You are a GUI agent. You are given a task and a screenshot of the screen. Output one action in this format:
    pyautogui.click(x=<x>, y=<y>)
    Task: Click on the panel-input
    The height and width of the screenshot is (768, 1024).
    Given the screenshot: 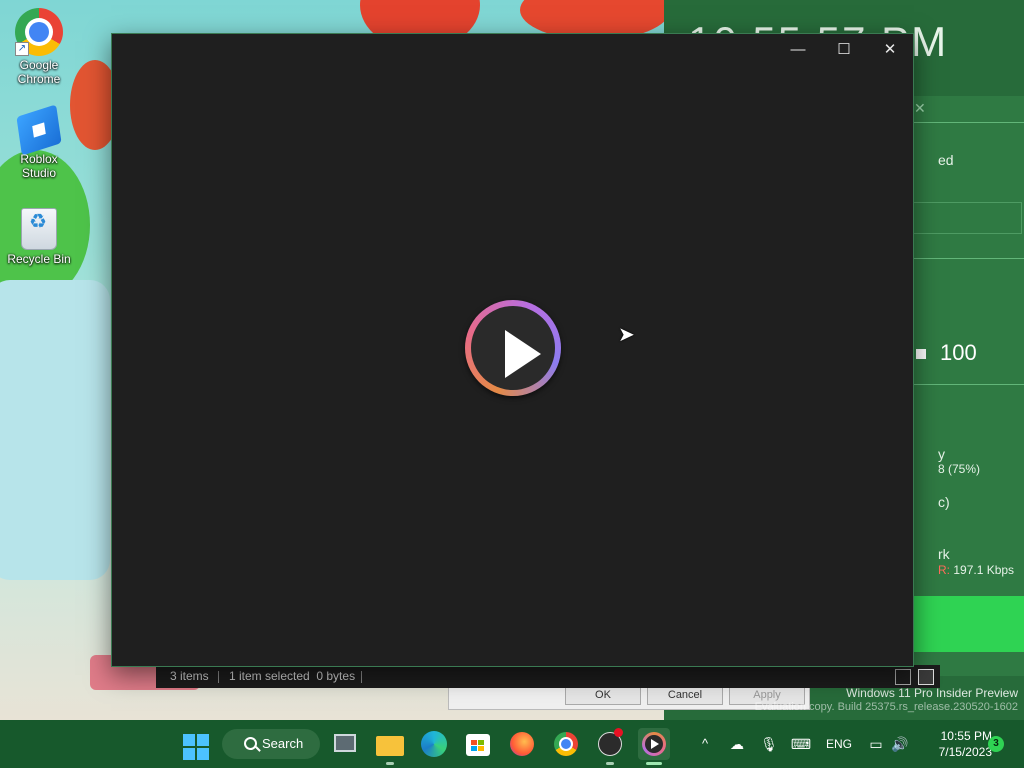 What is the action you would take?
    pyautogui.click(x=966, y=218)
    